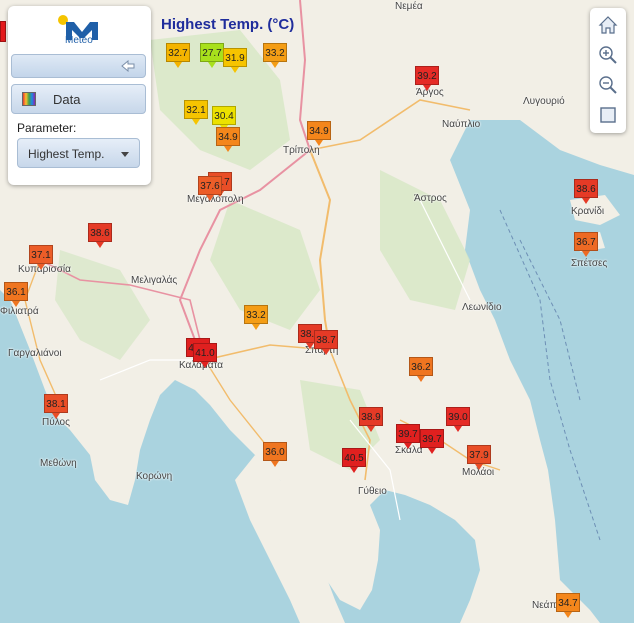 The width and height of the screenshot is (634, 623). Describe the element at coordinates (196, 112) in the screenshot. I see `station-marker: 32.1` at that location.